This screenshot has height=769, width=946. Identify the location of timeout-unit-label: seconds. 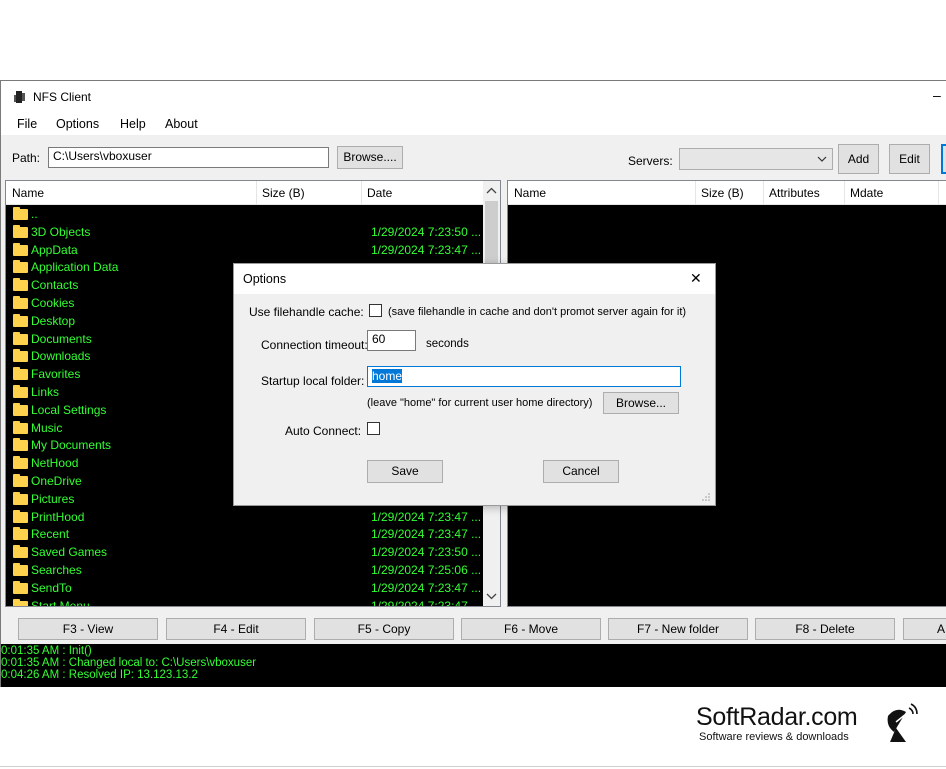
(447, 344).